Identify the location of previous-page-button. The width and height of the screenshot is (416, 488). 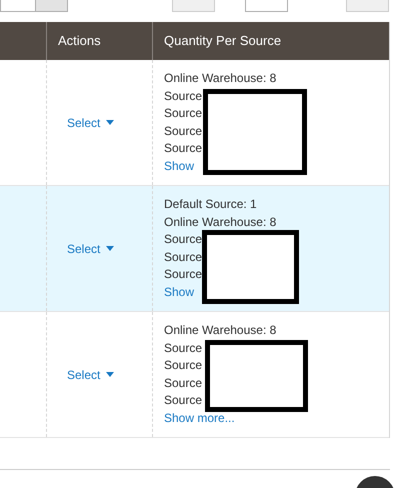
(193, 6).